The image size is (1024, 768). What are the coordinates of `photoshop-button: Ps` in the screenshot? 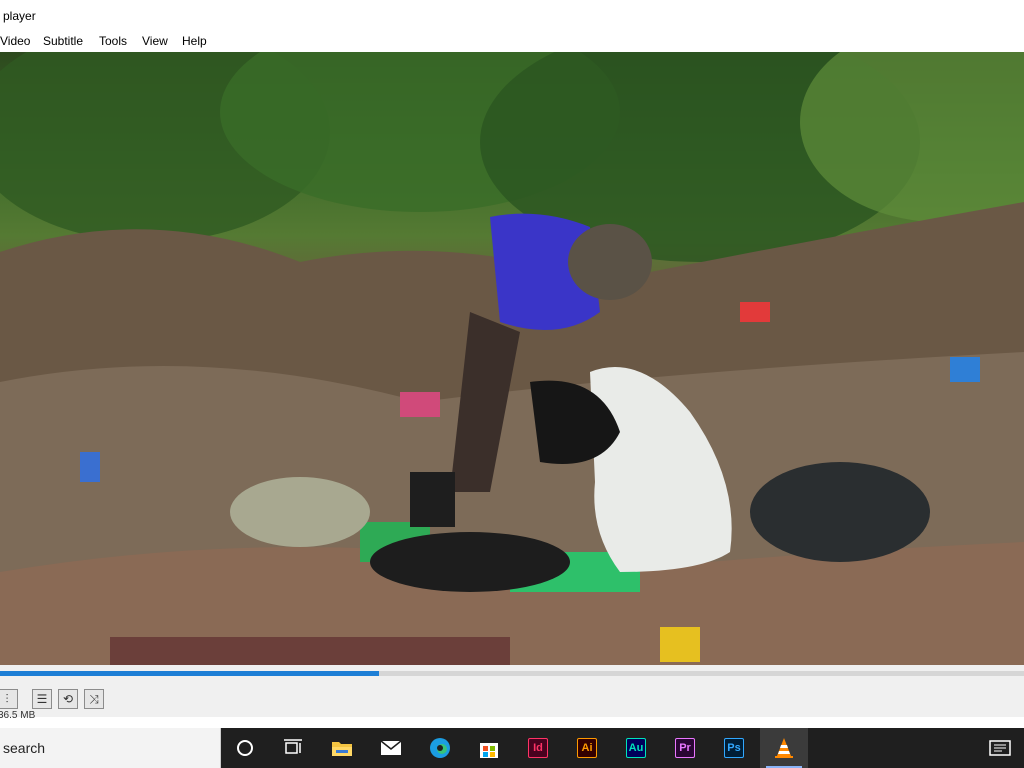 It's located at (734, 748).